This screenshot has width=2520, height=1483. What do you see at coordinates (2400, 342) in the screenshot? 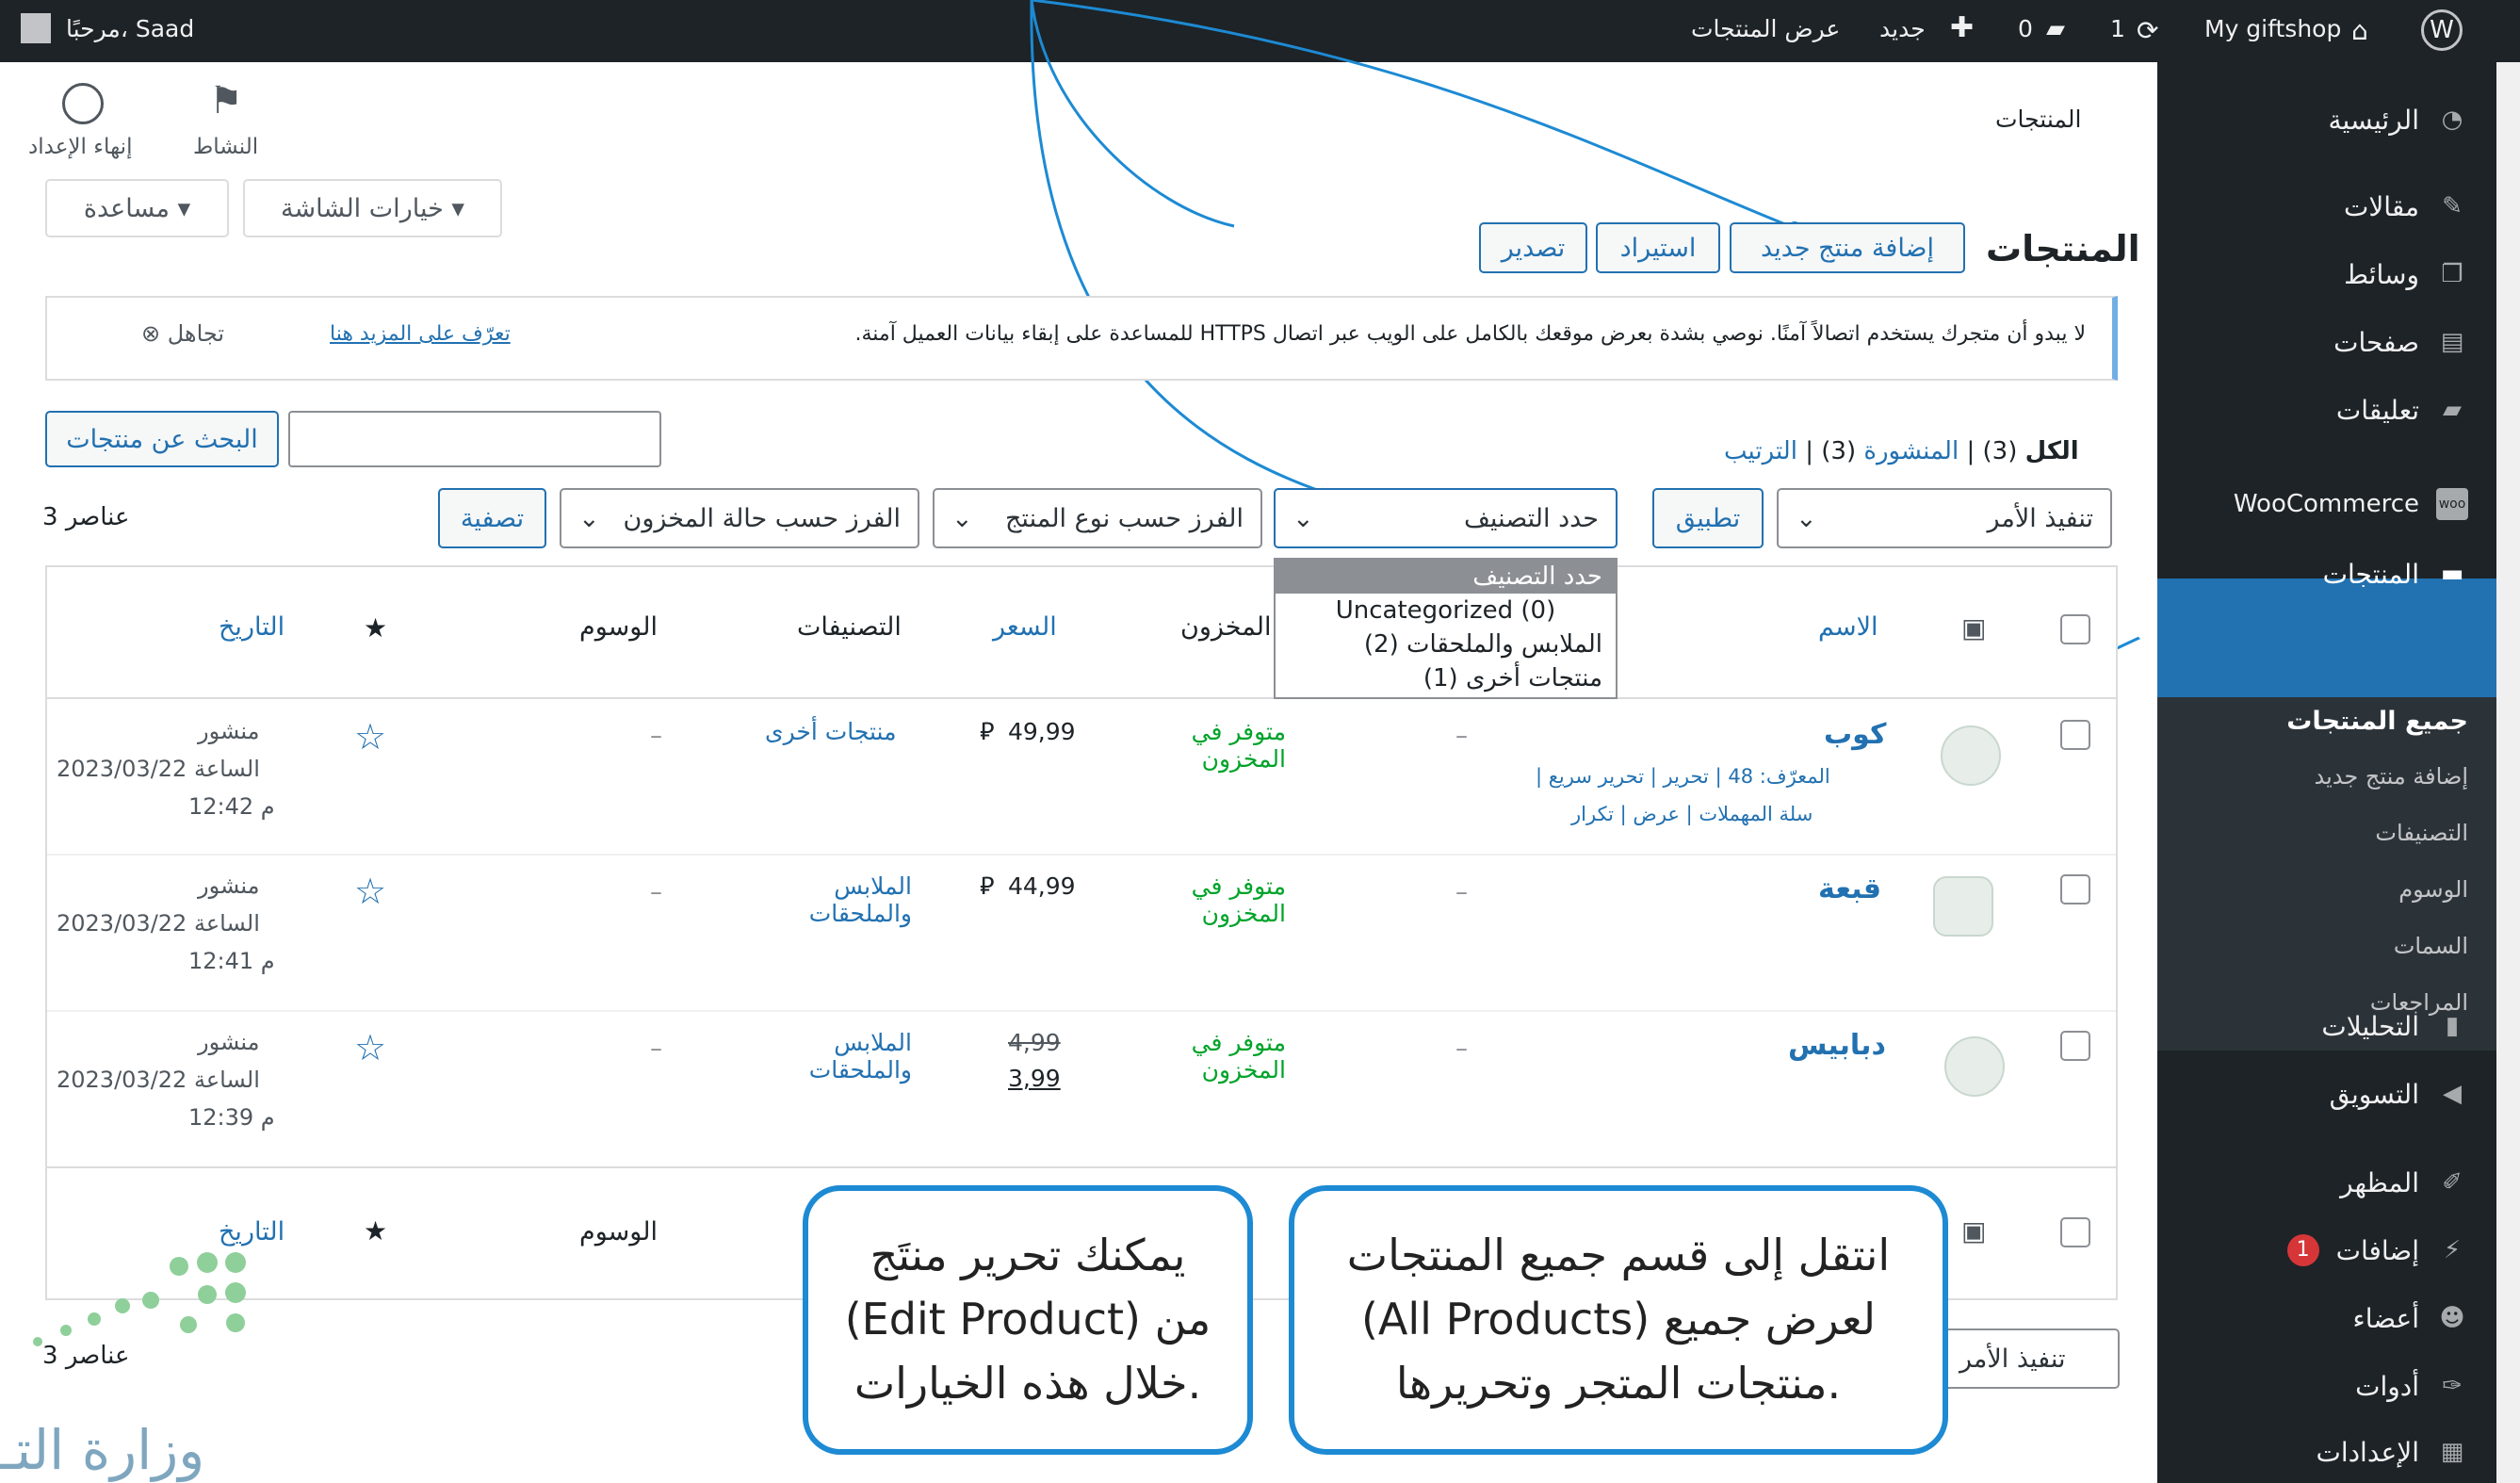
I see `sidebar-item-pages: ▤ صفحات` at bounding box center [2400, 342].